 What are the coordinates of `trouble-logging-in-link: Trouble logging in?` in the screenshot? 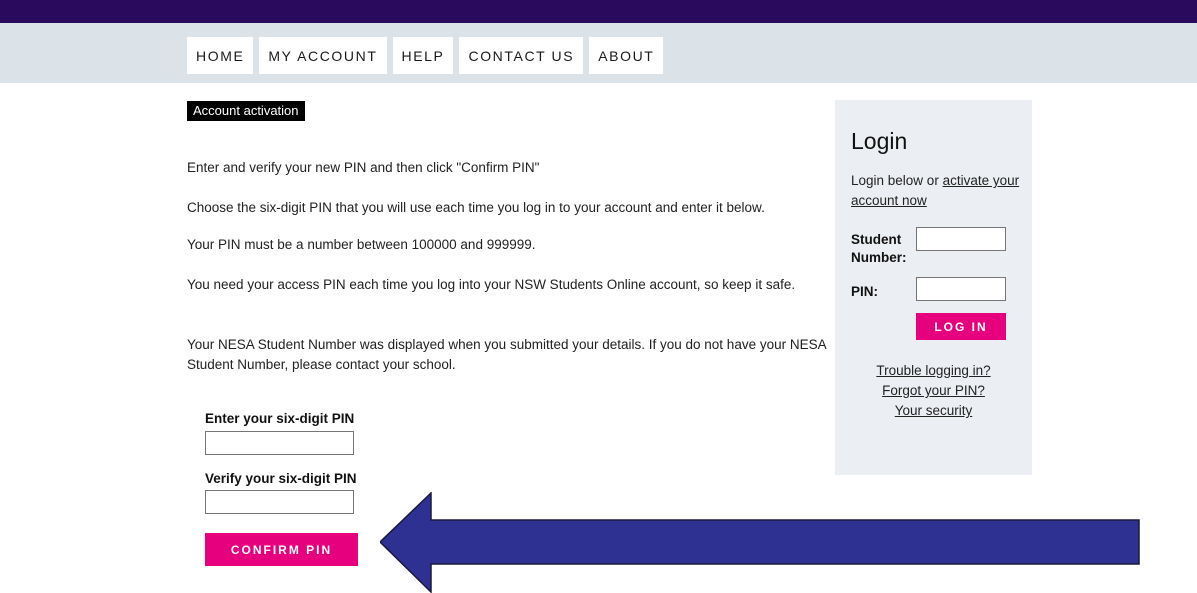 It's located at (933, 371).